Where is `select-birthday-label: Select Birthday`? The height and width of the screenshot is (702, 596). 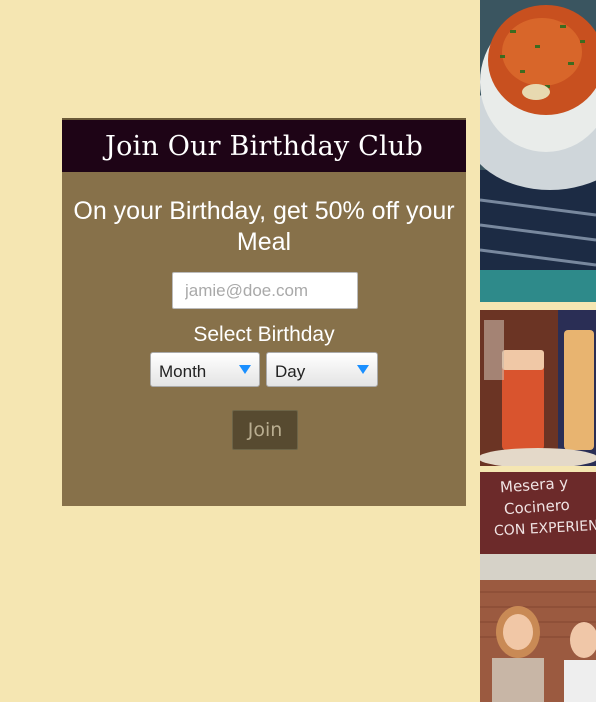
select-birthday-label: Select Birthday is located at coordinates (264, 334).